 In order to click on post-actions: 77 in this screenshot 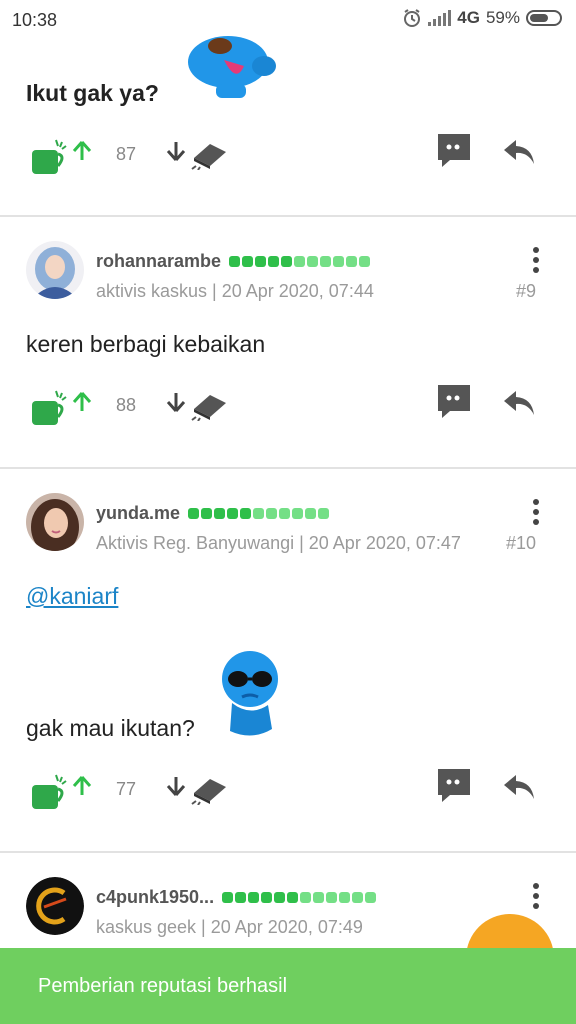, I will do `click(288, 790)`.